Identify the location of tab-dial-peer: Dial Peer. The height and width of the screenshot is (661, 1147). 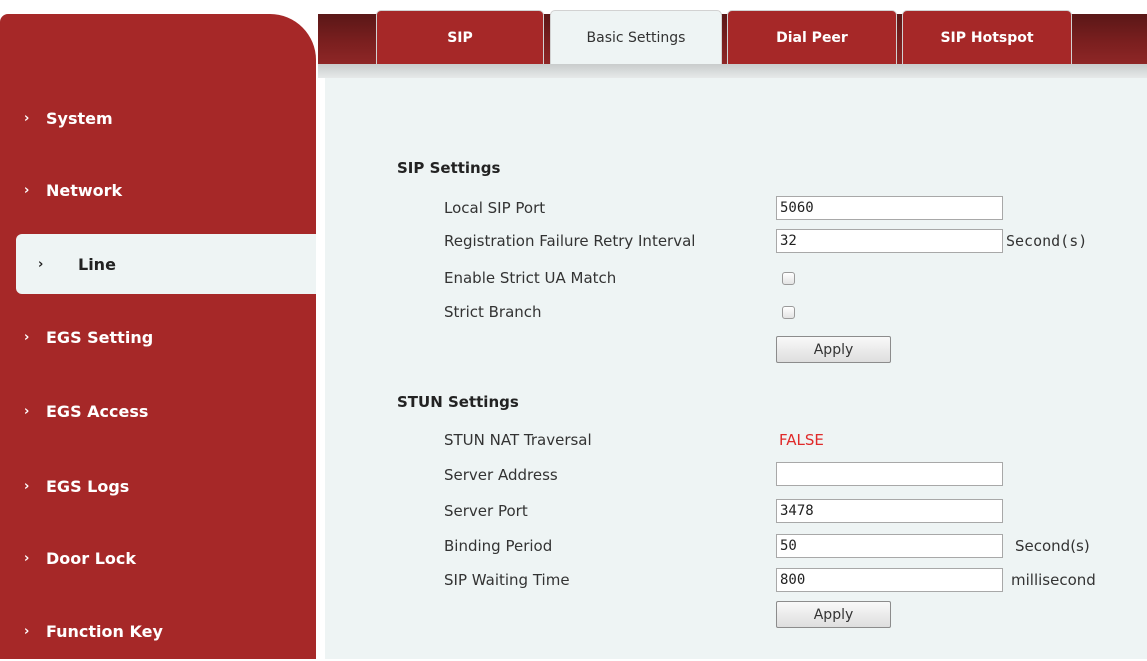
(812, 37).